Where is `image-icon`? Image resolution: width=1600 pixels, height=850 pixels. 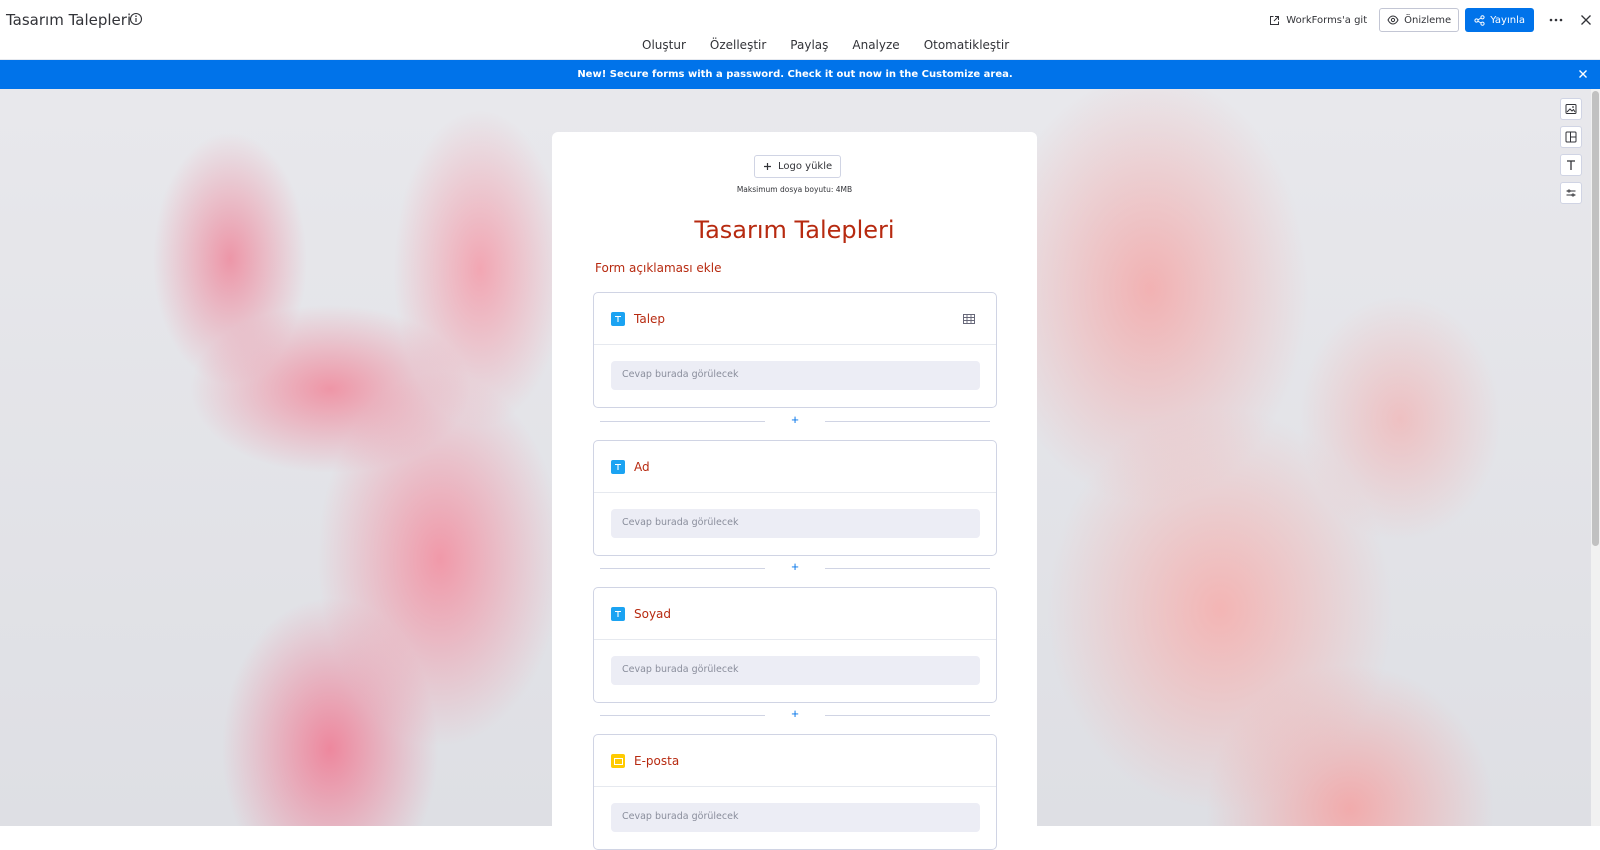
image-icon is located at coordinates (1571, 109).